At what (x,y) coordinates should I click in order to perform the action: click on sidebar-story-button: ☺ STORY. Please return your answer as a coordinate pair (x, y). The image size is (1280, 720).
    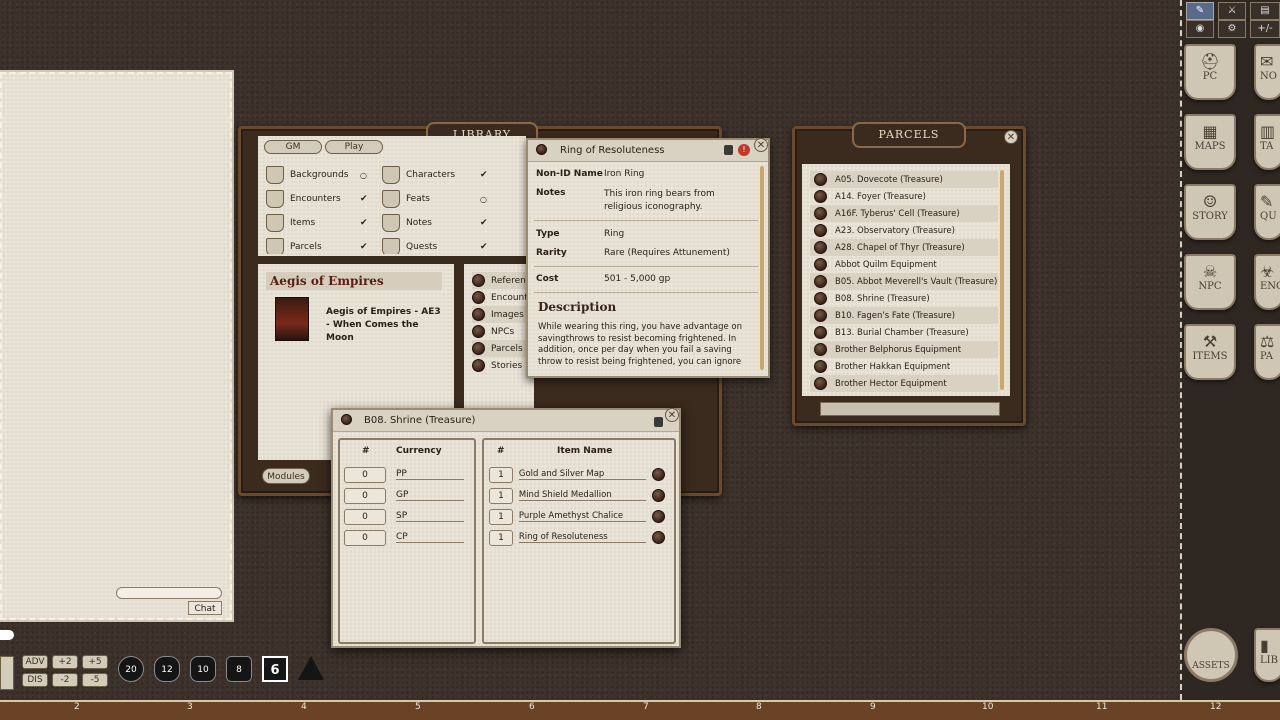
    Looking at the image, I should click on (1210, 212).